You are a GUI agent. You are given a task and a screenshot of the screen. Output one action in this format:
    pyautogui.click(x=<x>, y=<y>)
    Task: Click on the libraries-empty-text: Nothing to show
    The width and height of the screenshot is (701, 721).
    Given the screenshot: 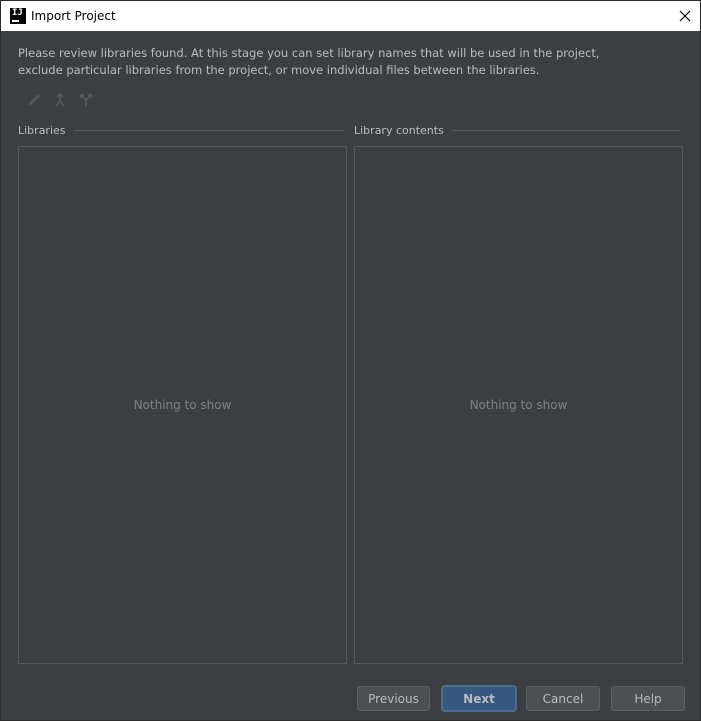 What is the action you would take?
    pyautogui.click(x=182, y=405)
    